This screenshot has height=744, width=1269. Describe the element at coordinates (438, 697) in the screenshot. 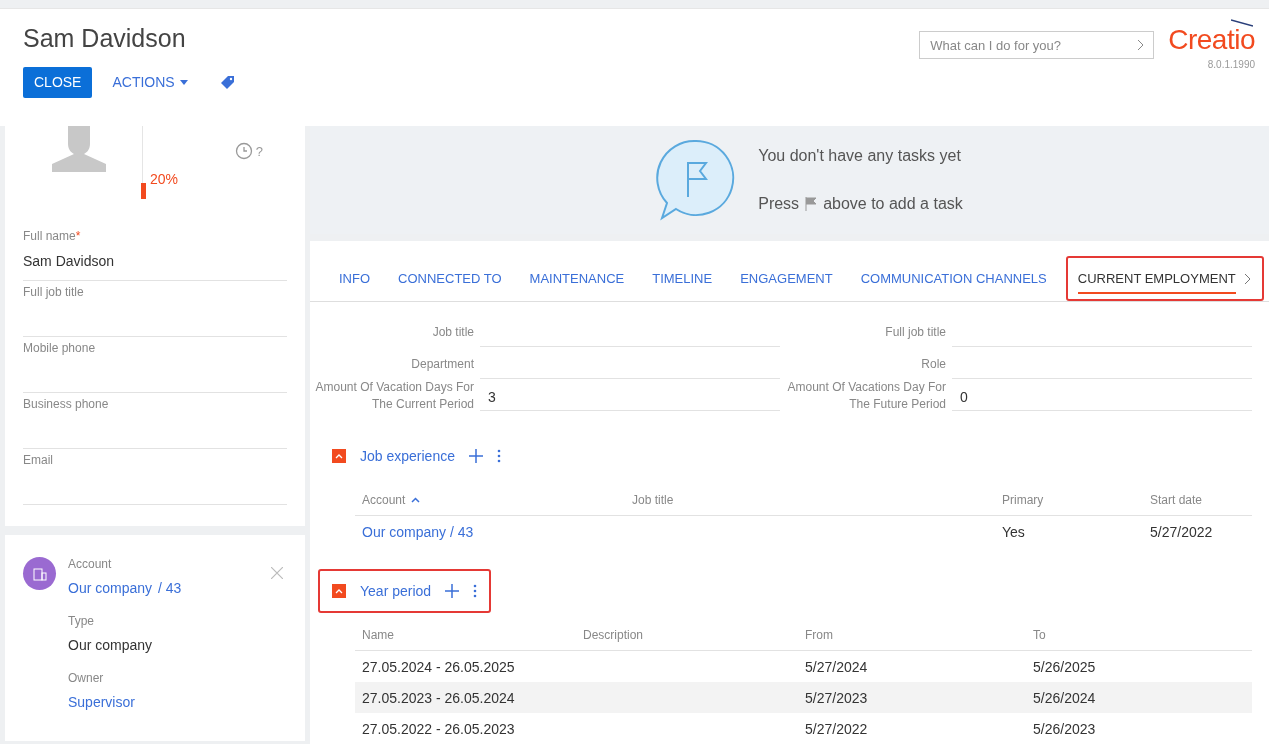

I see `table-cell: 27.05.2023 - 26.05.2024` at that location.